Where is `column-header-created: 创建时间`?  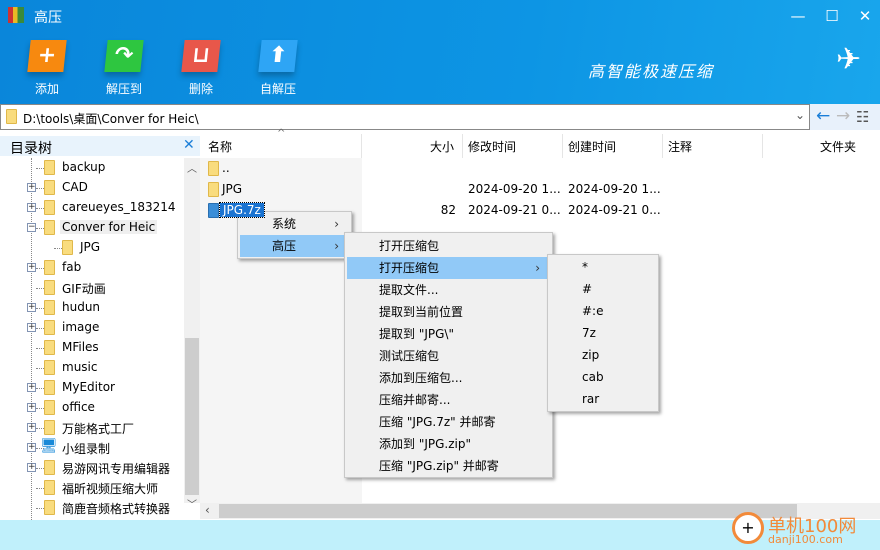 column-header-created: 创建时间 is located at coordinates (592, 146).